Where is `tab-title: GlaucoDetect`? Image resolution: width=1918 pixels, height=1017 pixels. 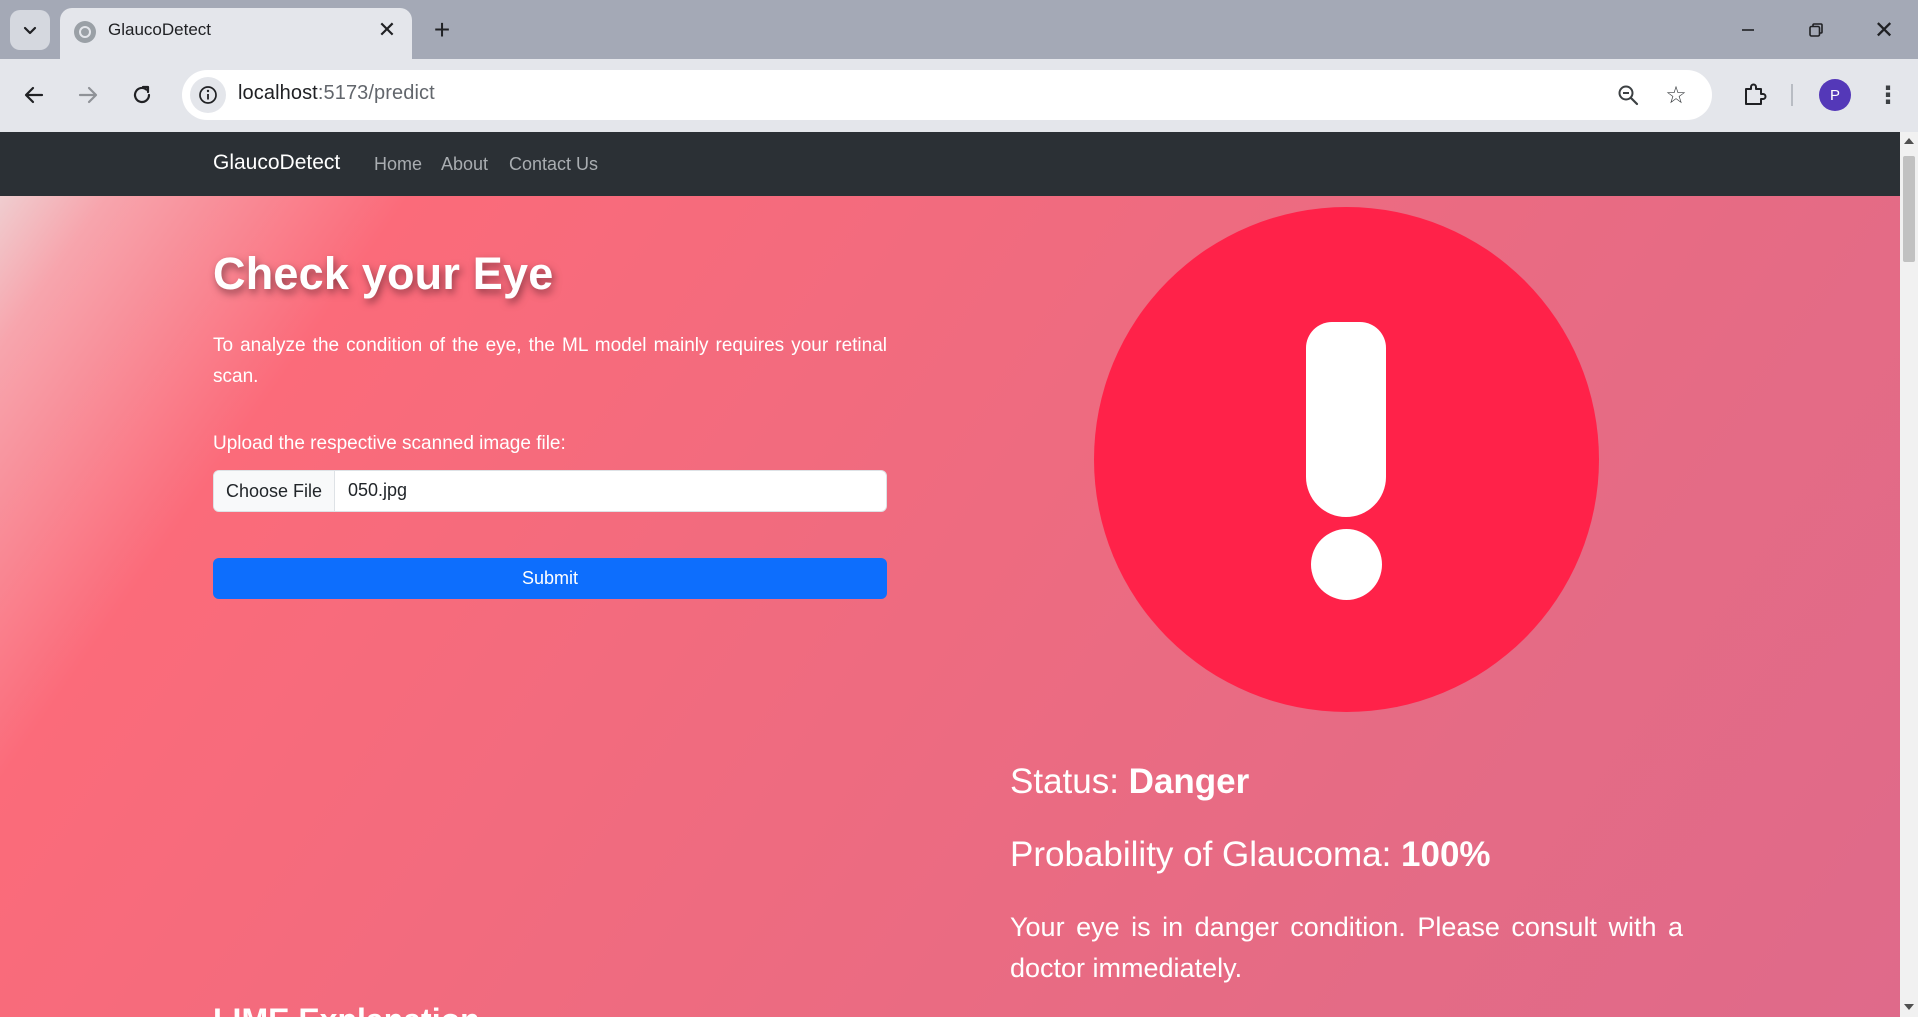
tab-title: GlaucoDetect is located at coordinates (159, 29).